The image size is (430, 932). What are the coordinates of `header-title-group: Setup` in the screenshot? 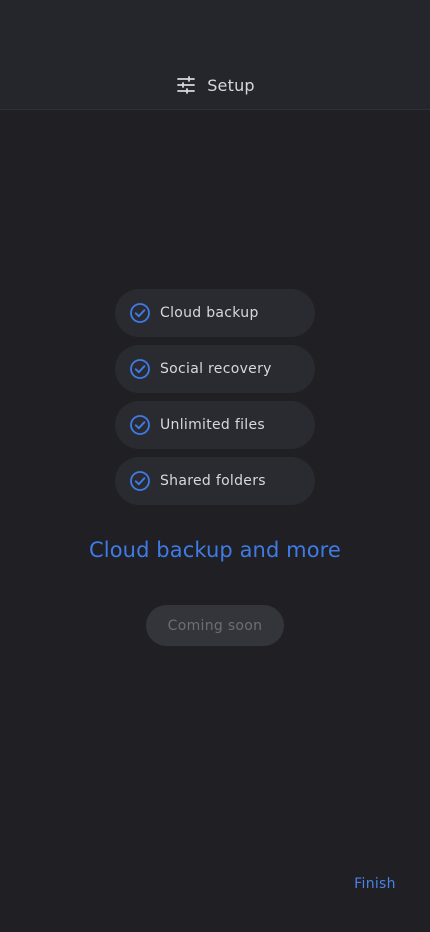 It's located at (215, 85).